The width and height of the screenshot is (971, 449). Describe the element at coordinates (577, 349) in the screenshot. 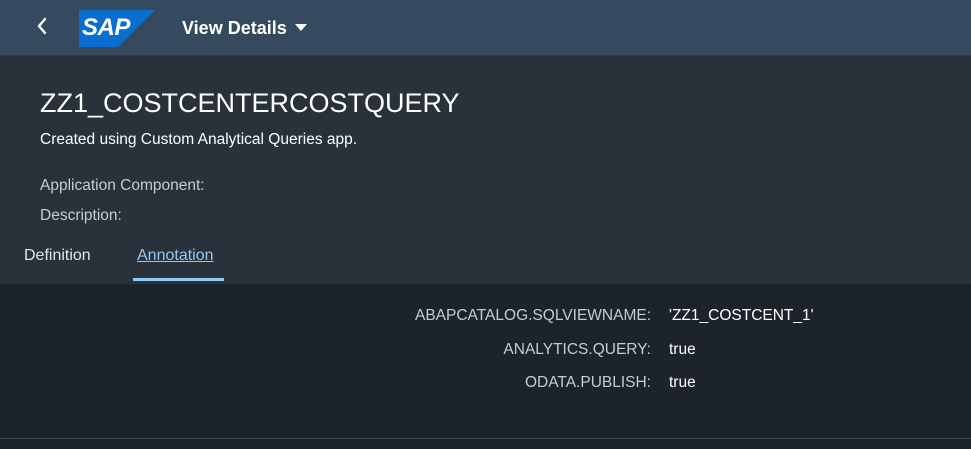

I see `annotation-key: ANALYTICS.QUERY:` at that location.